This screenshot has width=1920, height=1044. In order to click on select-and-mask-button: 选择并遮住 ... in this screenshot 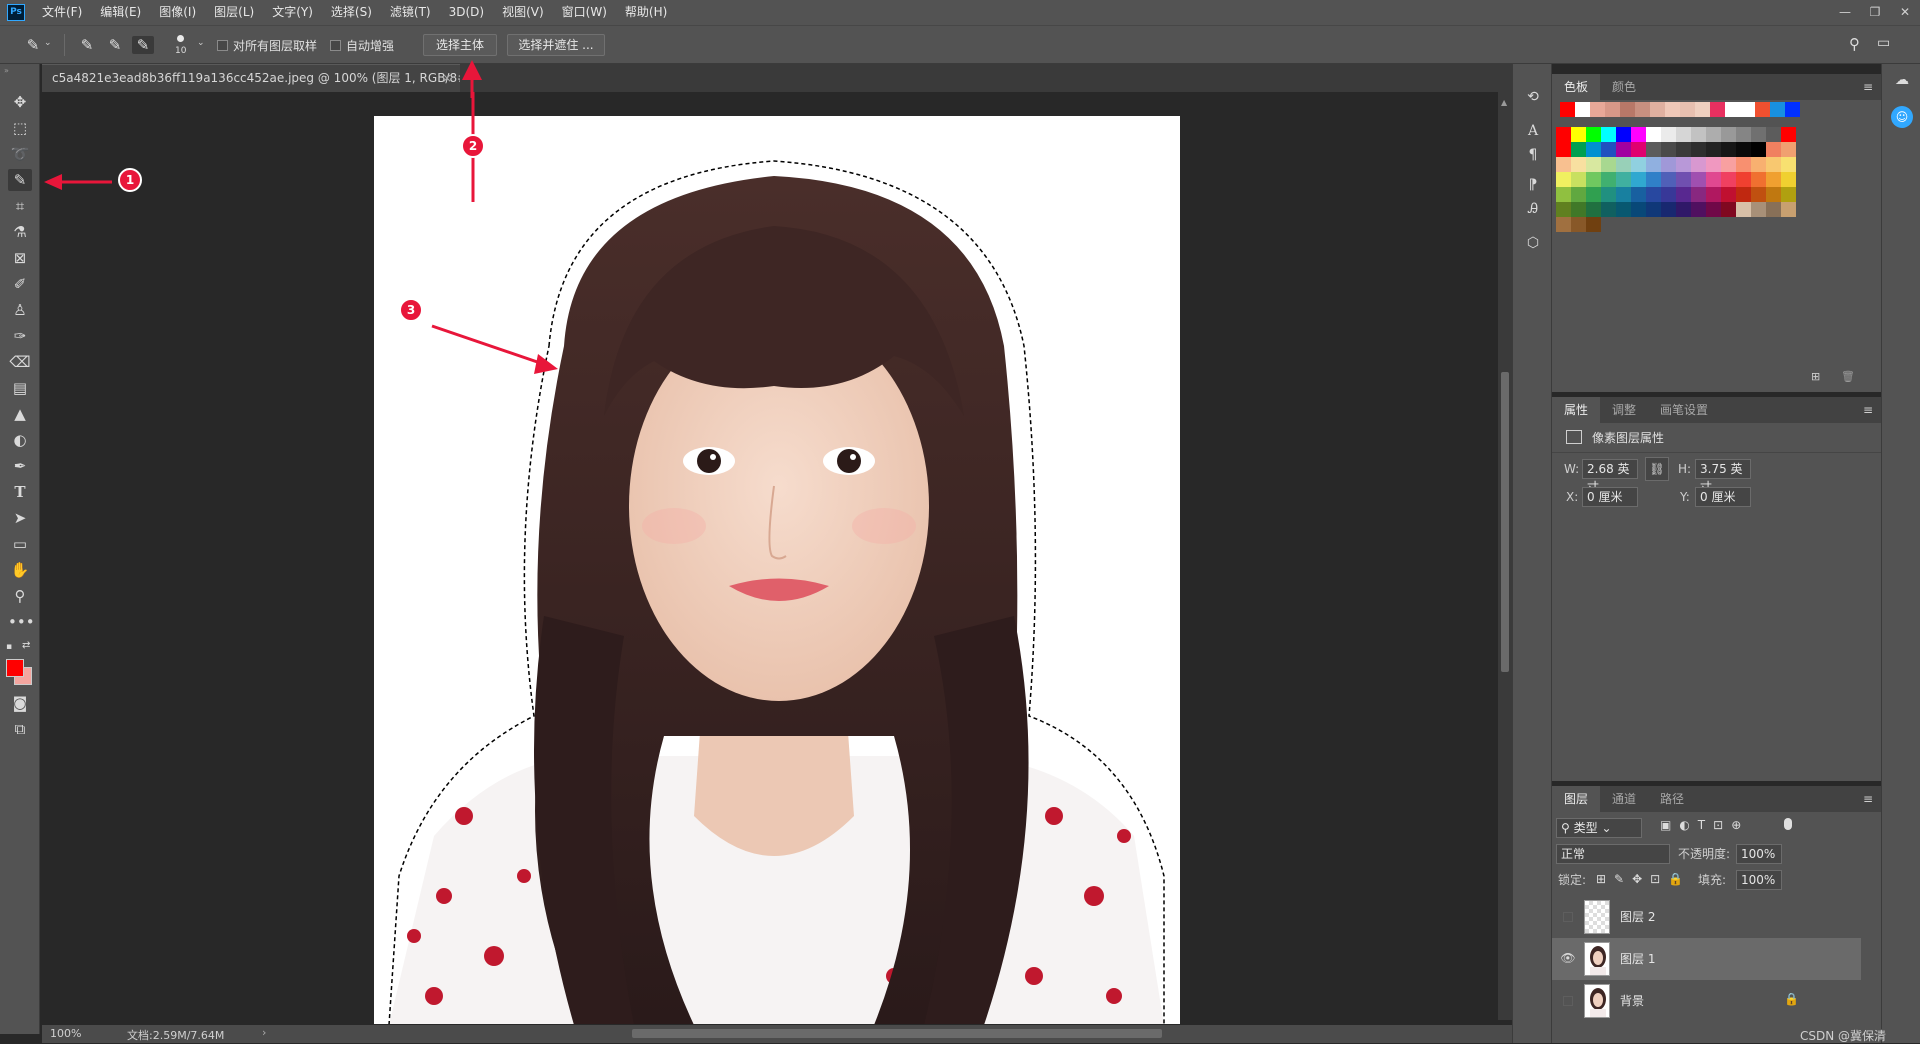, I will do `click(556, 45)`.